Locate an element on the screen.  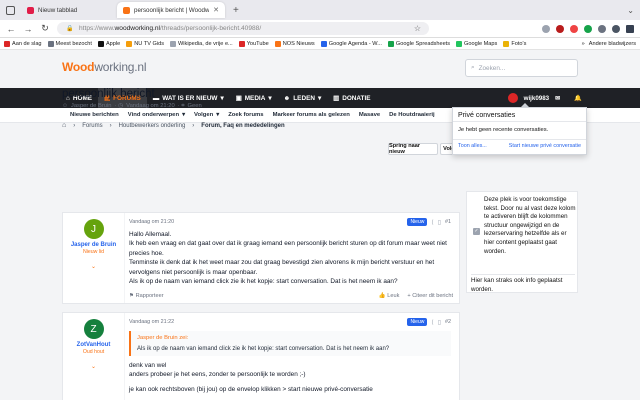
thread-date: Vandaag om 21:20 is located at coordinates (150, 106).